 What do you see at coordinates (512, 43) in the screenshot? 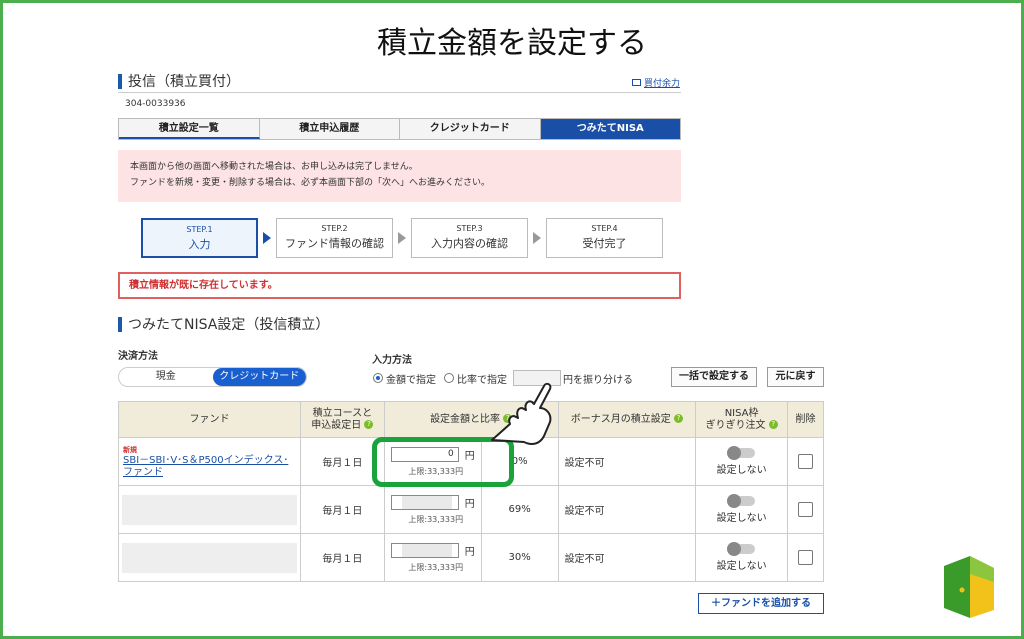
I see `headline: 積立金額を設定する` at bounding box center [512, 43].